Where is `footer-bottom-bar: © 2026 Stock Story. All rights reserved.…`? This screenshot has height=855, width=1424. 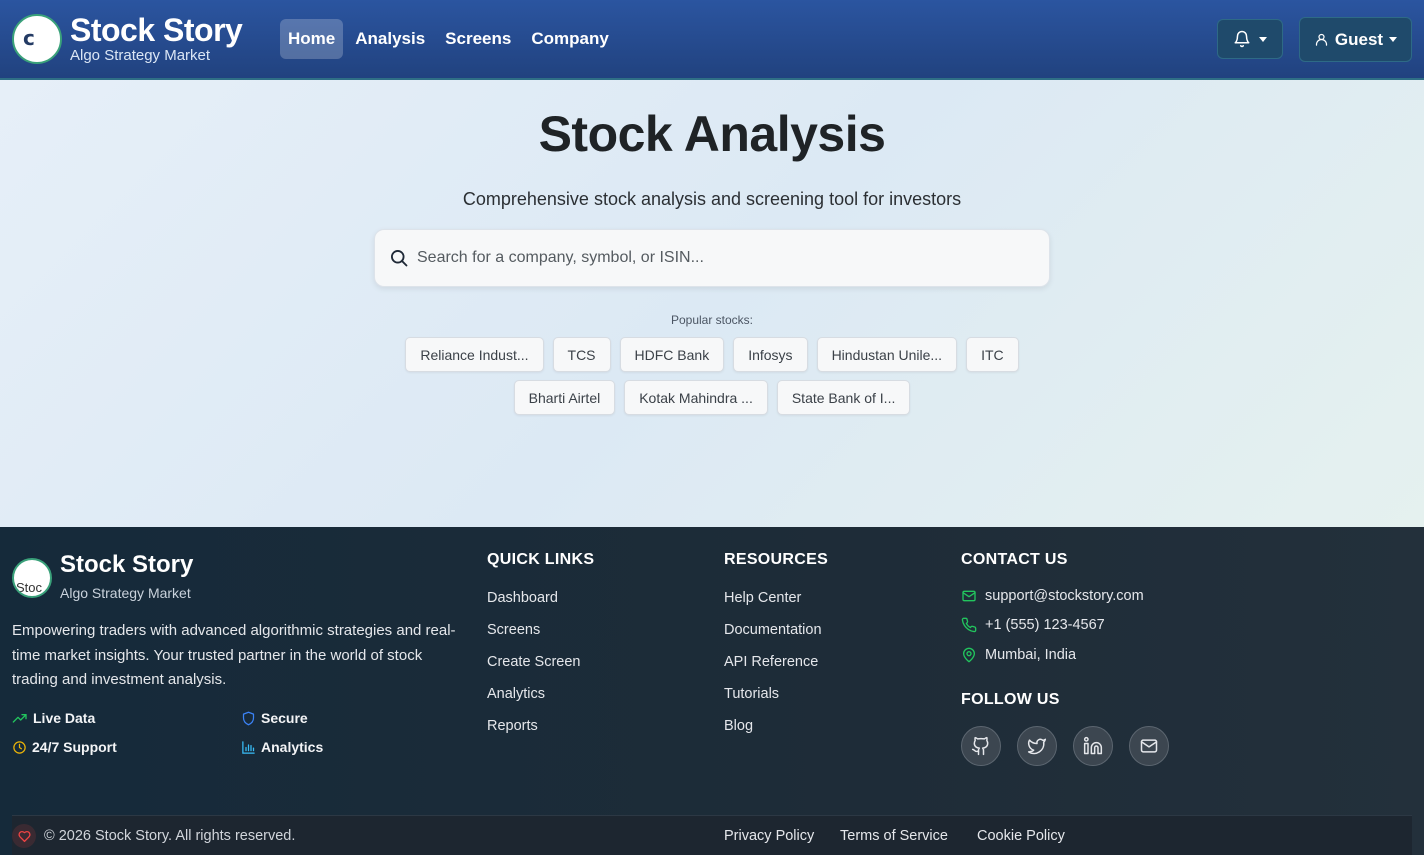
footer-bottom-bar: © 2026 Stock Story. All rights reserved.… is located at coordinates (712, 835).